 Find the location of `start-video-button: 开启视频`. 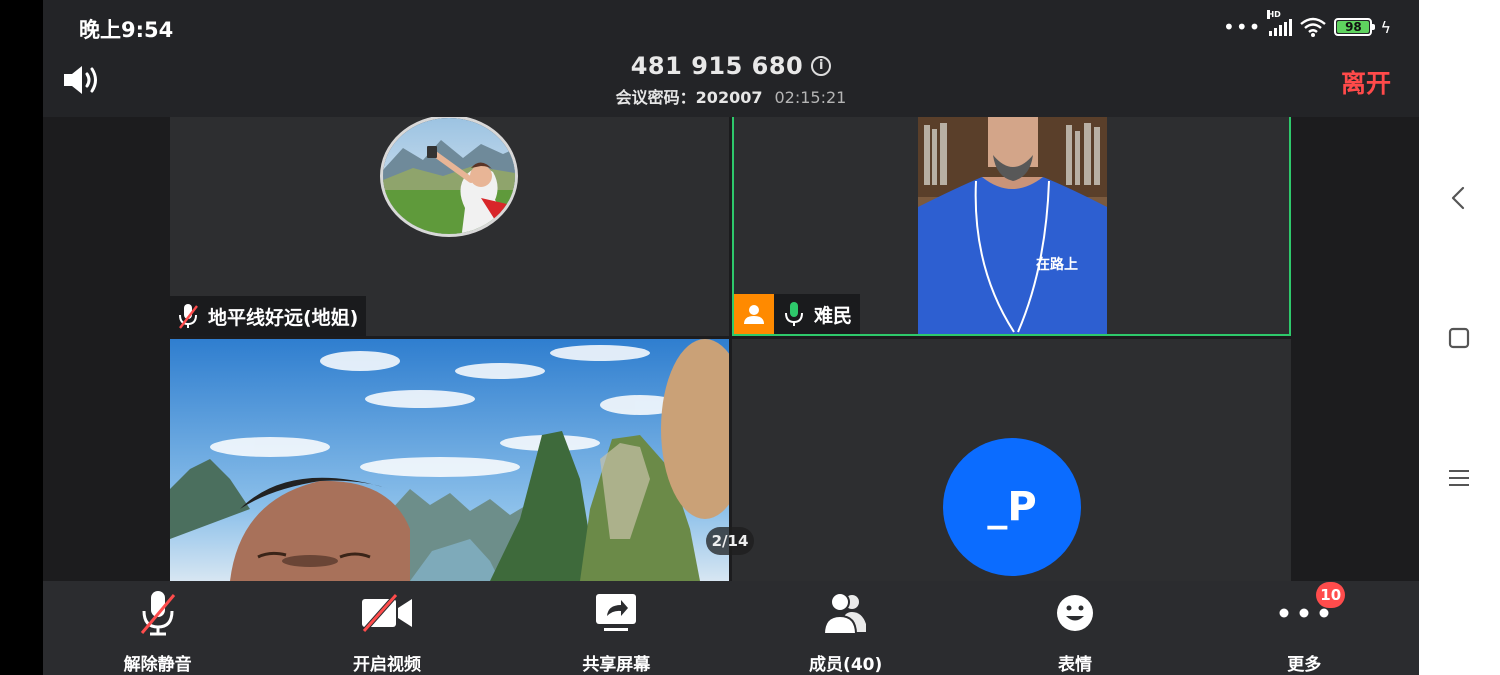

start-video-button: 开启视频 is located at coordinates (386, 628).